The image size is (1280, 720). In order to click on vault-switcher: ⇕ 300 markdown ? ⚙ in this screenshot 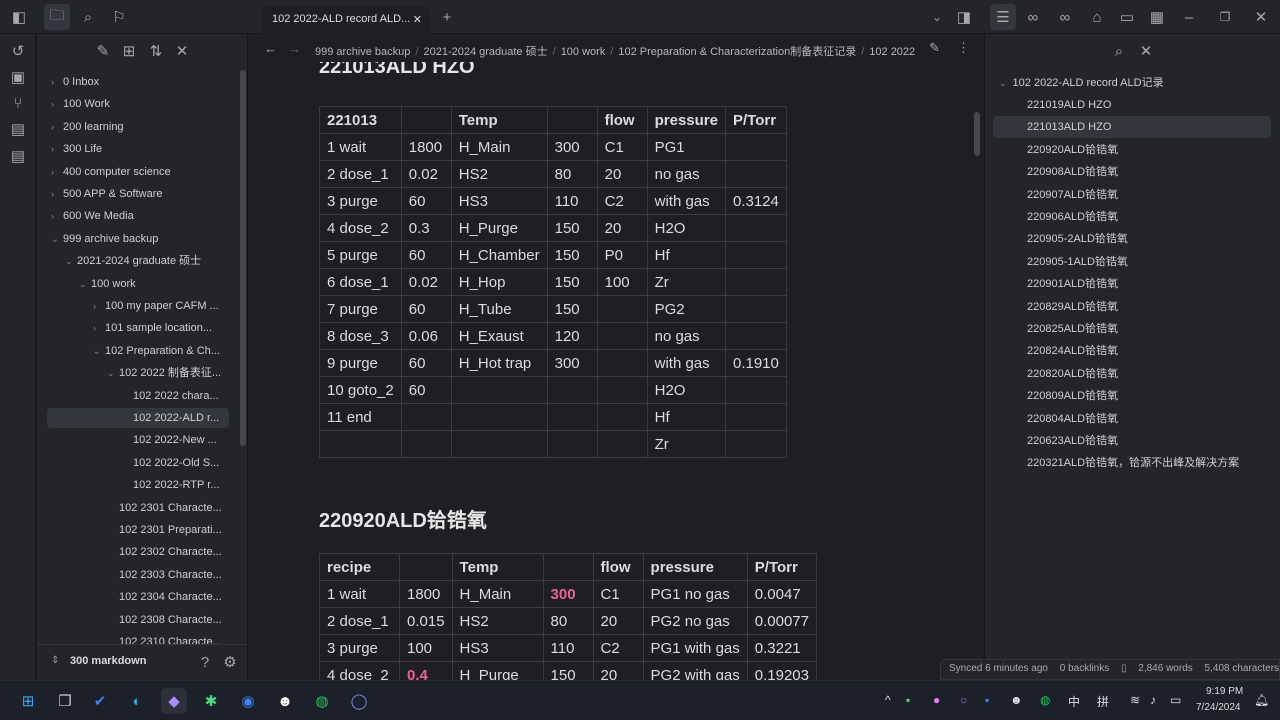, I will do `click(142, 662)`.